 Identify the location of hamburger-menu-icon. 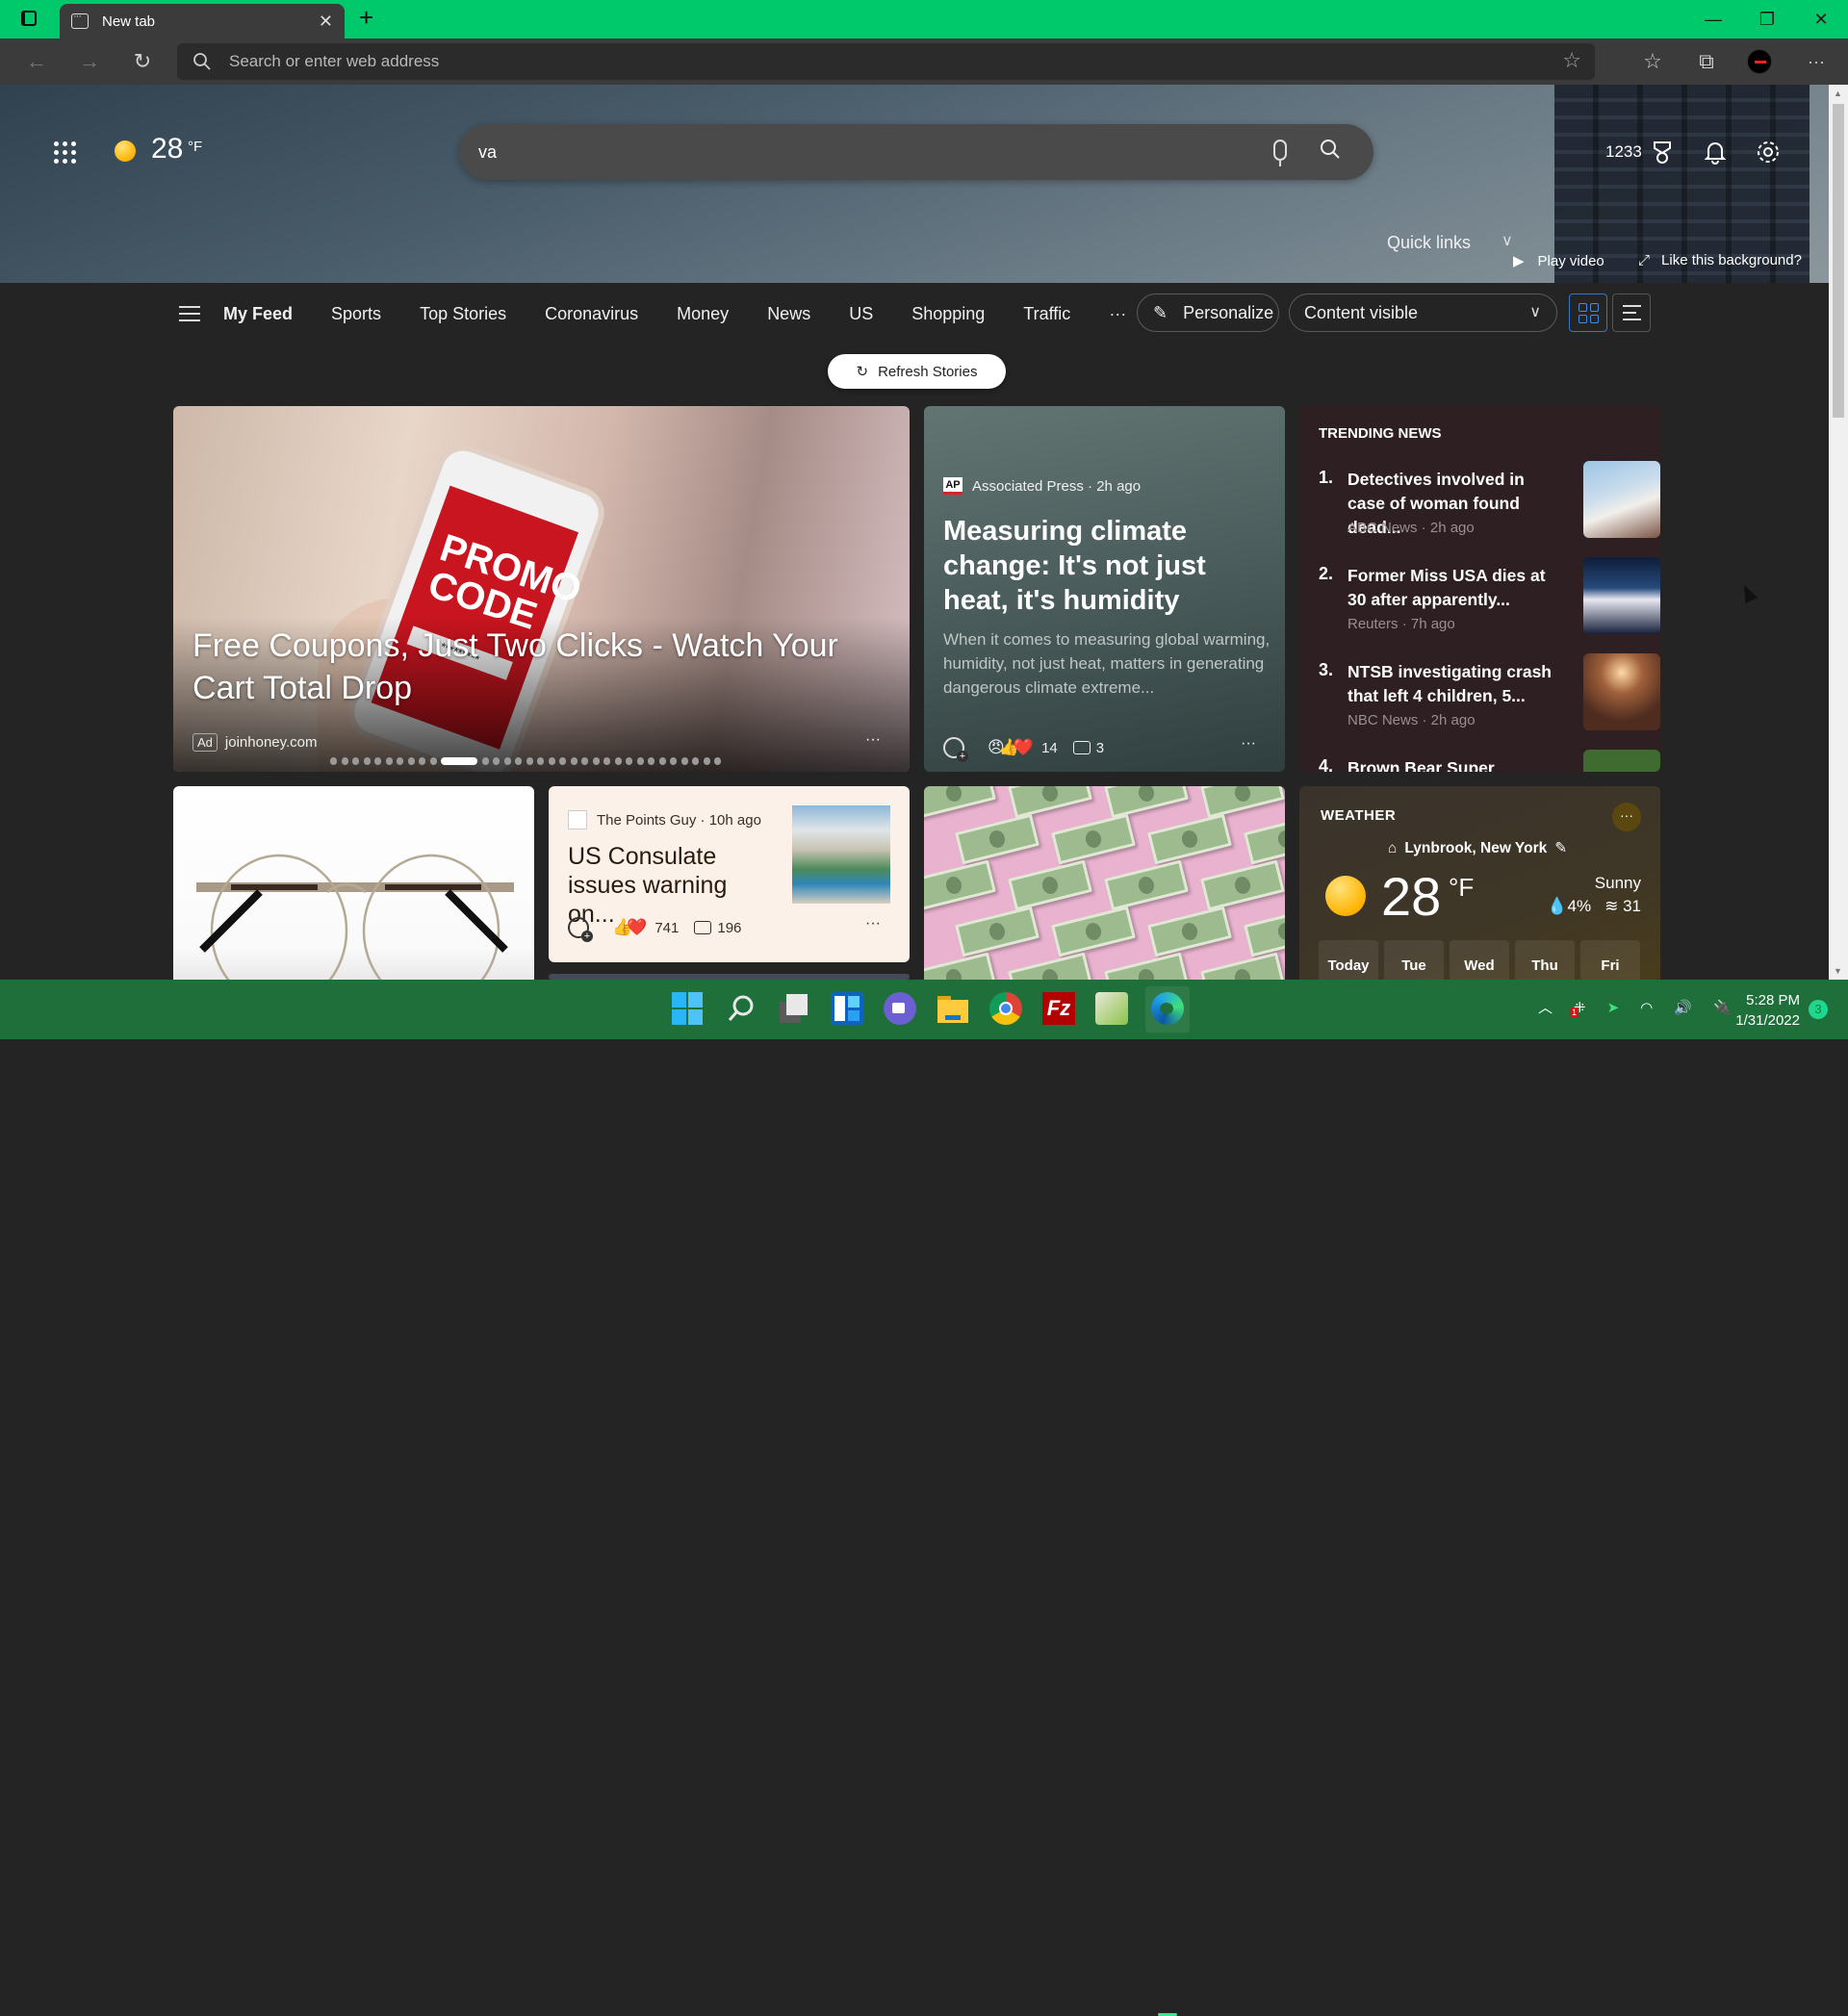
(189, 313).